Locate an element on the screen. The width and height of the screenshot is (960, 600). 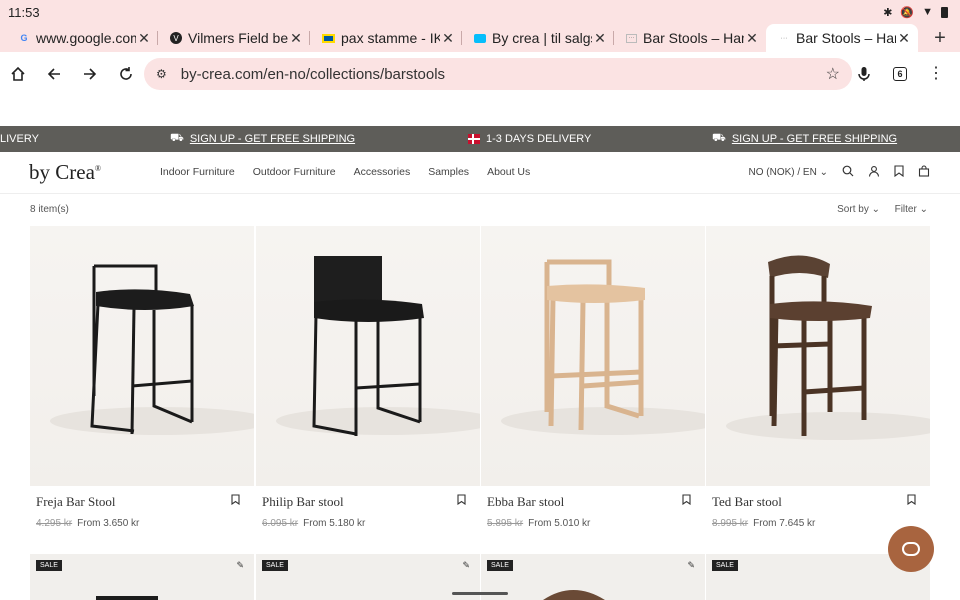
site-logo: by Crea® is located at coordinates (65, 172).